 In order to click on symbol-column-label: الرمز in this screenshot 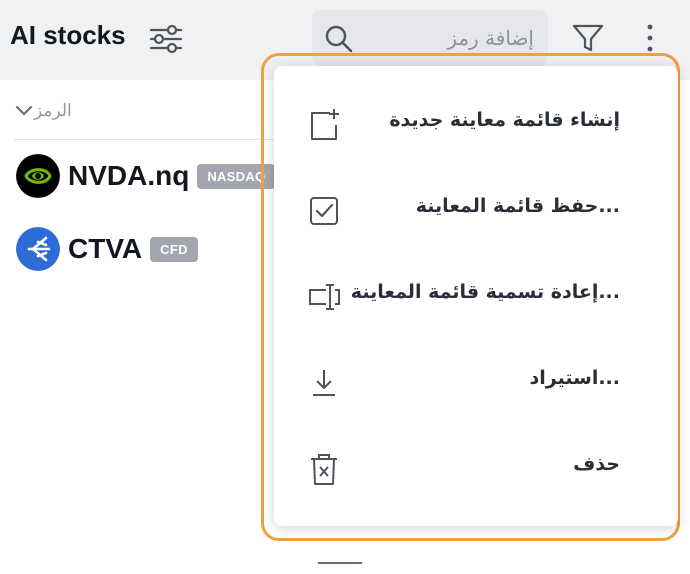, I will do `click(53, 111)`.